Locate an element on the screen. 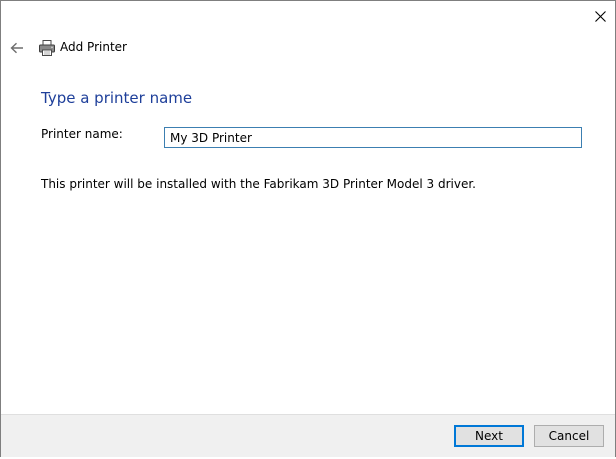 The image size is (616, 459). close-icon is located at coordinates (600, 16).